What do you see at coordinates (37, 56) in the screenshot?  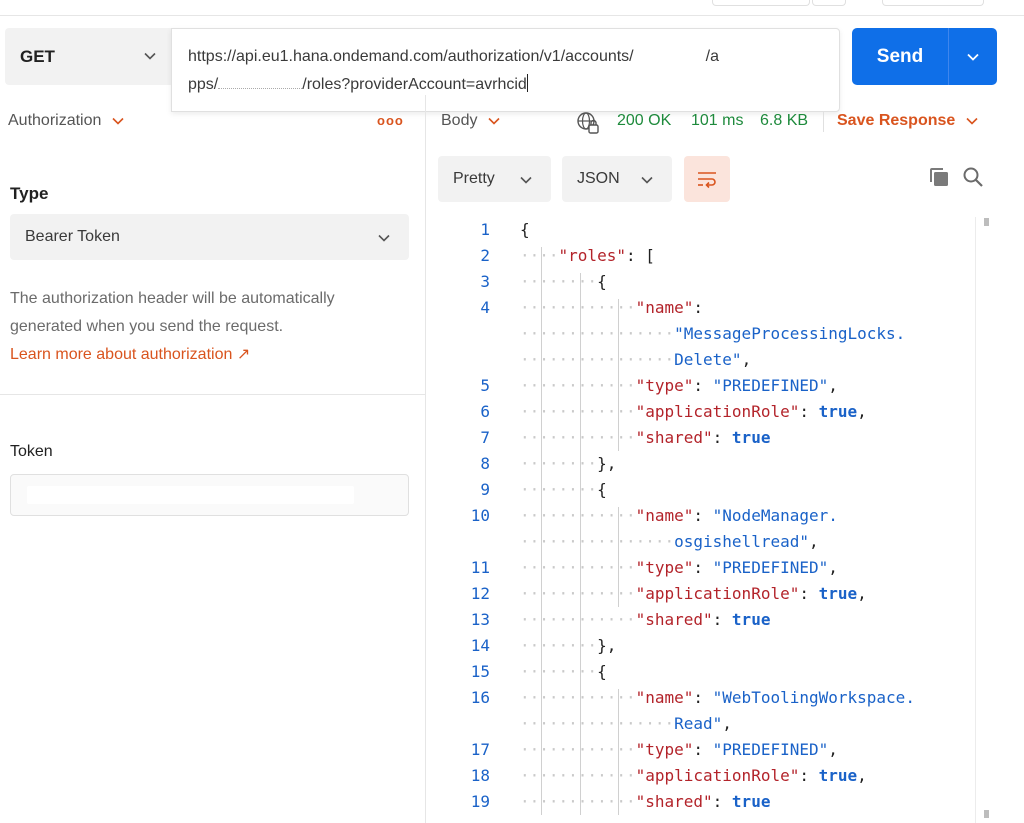 I see `method-label: GET` at bounding box center [37, 56].